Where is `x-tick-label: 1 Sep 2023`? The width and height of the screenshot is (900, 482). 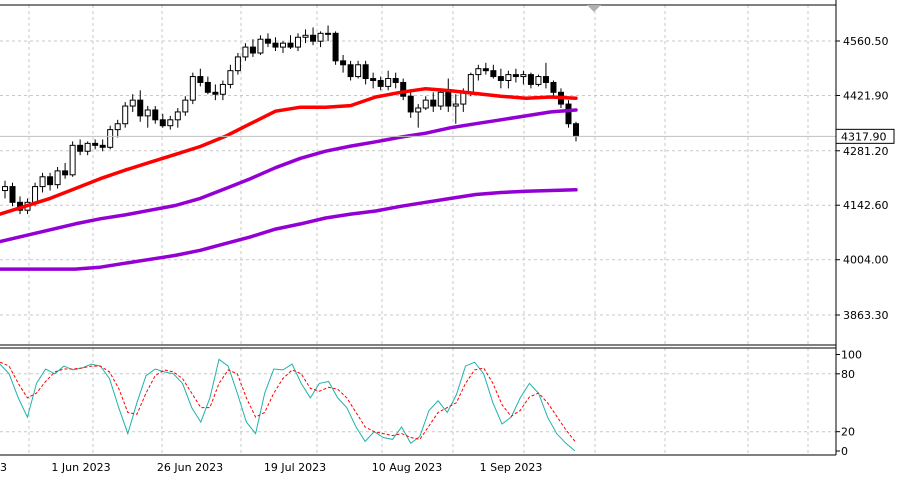
x-tick-label: 1 Sep 2023 is located at coordinates (511, 467).